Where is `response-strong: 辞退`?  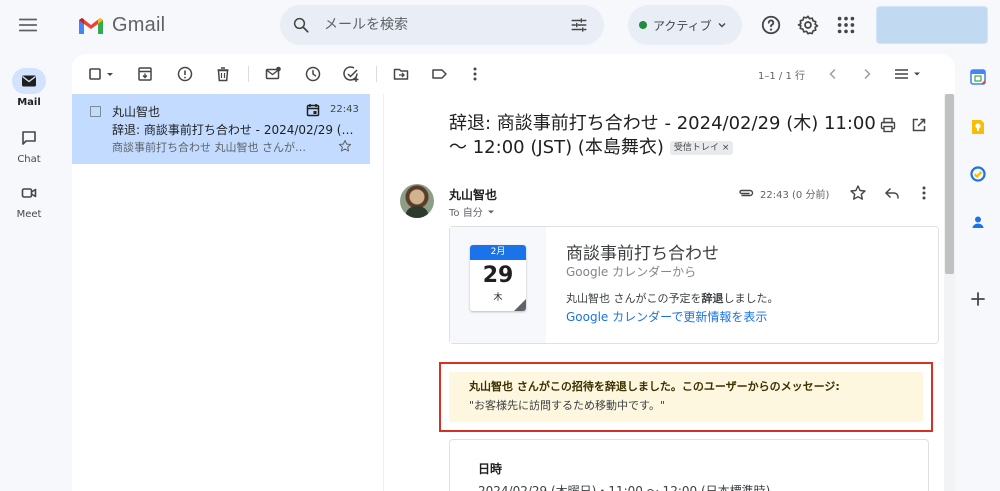 response-strong: 辞退 is located at coordinates (712, 298).